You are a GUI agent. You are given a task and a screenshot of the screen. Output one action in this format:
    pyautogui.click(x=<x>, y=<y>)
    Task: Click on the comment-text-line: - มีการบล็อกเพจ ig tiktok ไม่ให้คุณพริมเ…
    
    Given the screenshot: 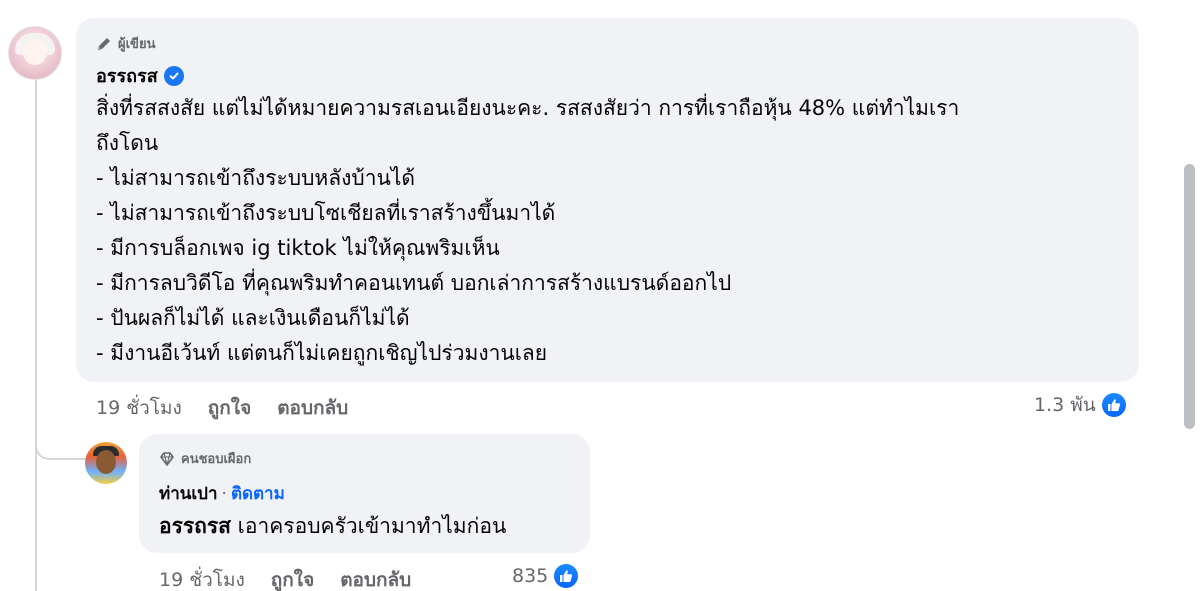 What is the action you would take?
    pyautogui.click(x=298, y=248)
    